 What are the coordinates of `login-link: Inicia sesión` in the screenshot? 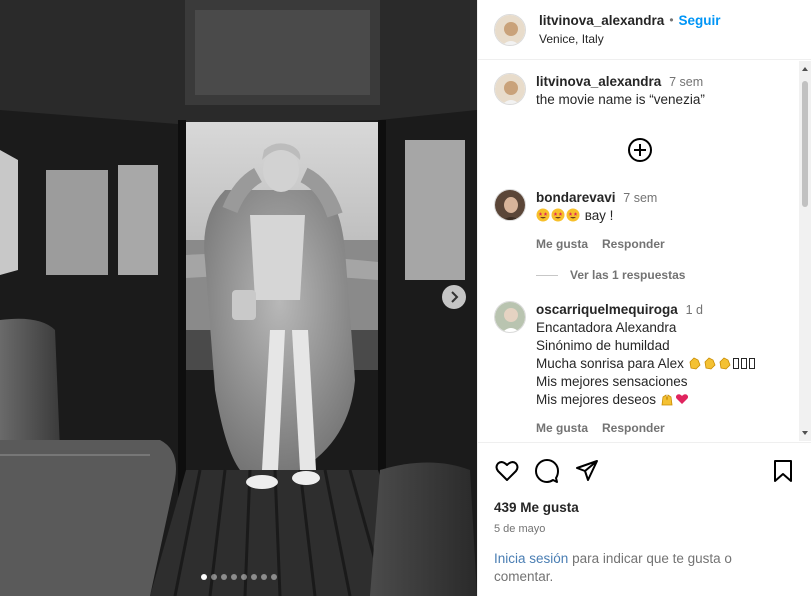 It's located at (531, 558).